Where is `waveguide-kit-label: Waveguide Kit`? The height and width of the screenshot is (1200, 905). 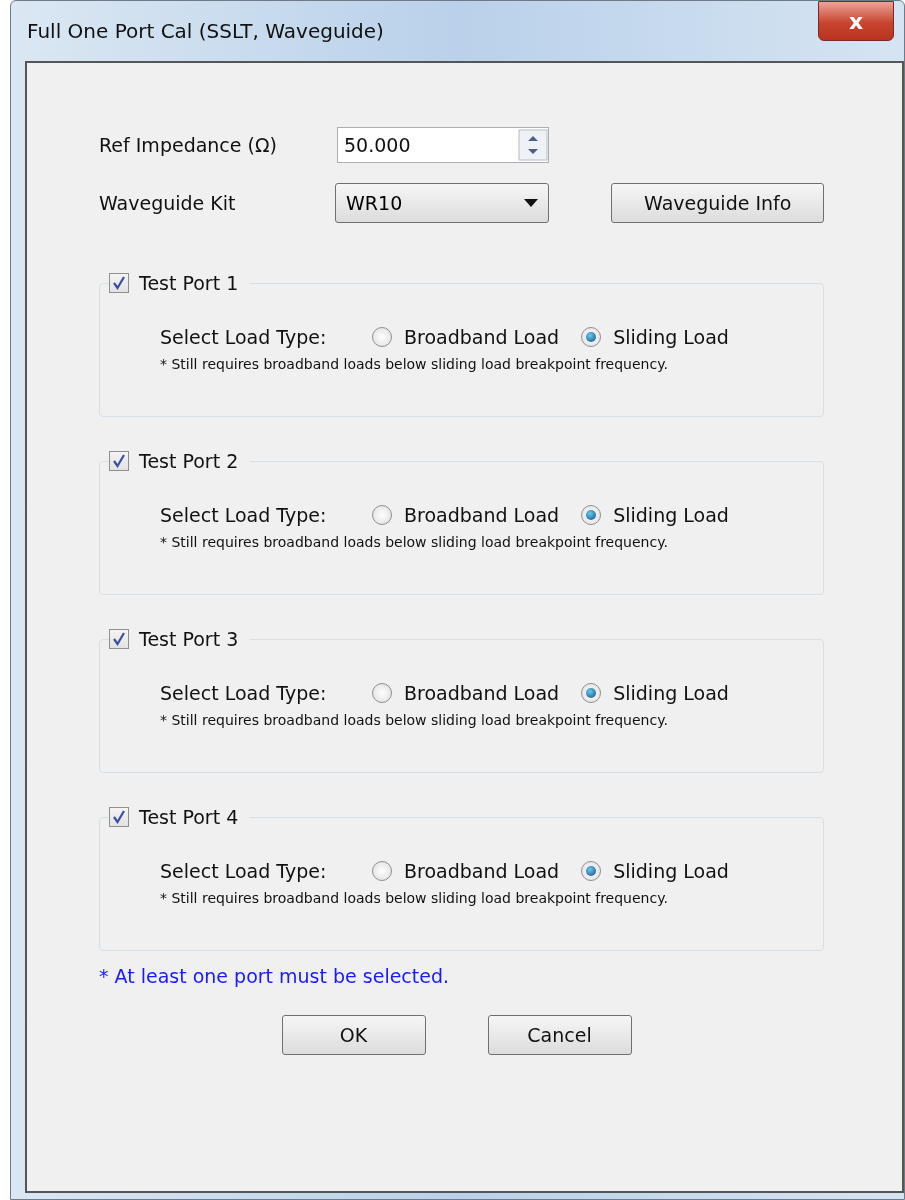 waveguide-kit-label: Waveguide Kit is located at coordinates (168, 203).